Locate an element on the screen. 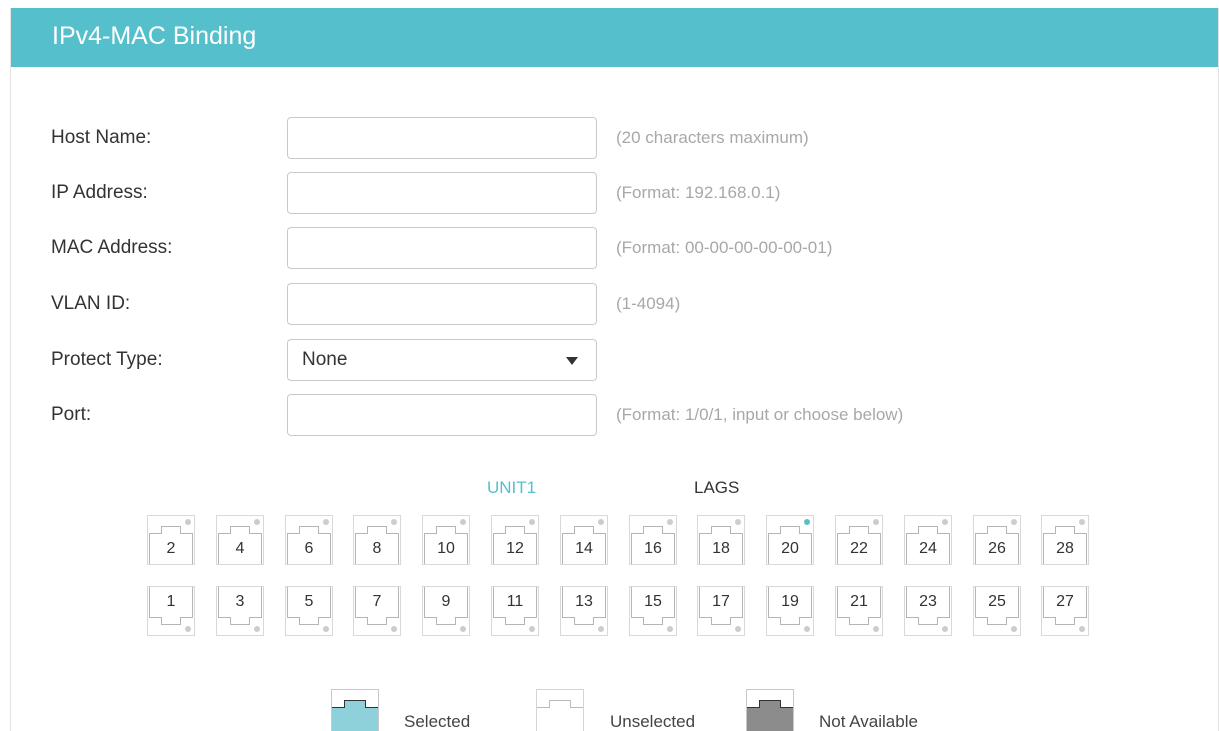 Image resolution: width=1219 pixels, height=731 pixels. port-21: 21 is located at coordinates (859, 611).